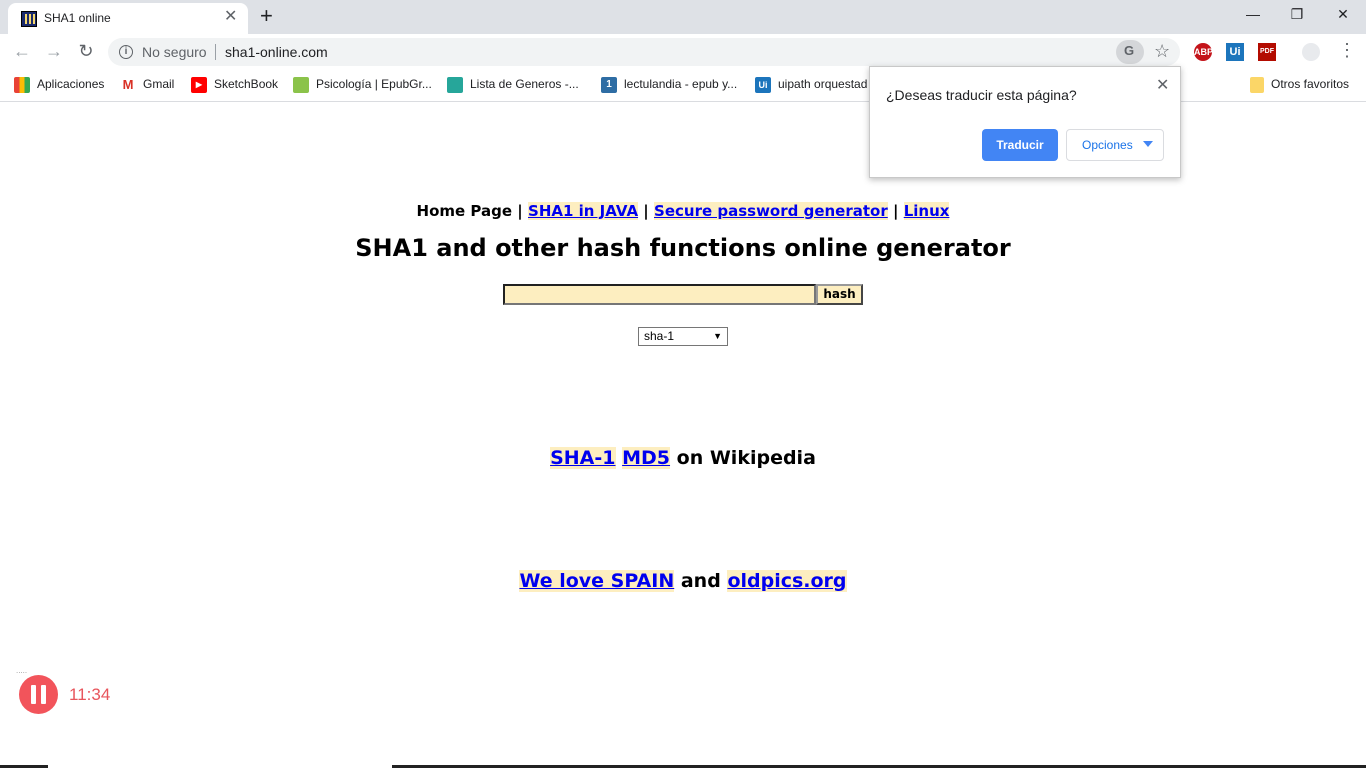 Image resolution: width=1366 pixels, height=768 pixels. Describe the element at coordinates (1130, 52) in the screenshot. I see `translate-icon` at that location.